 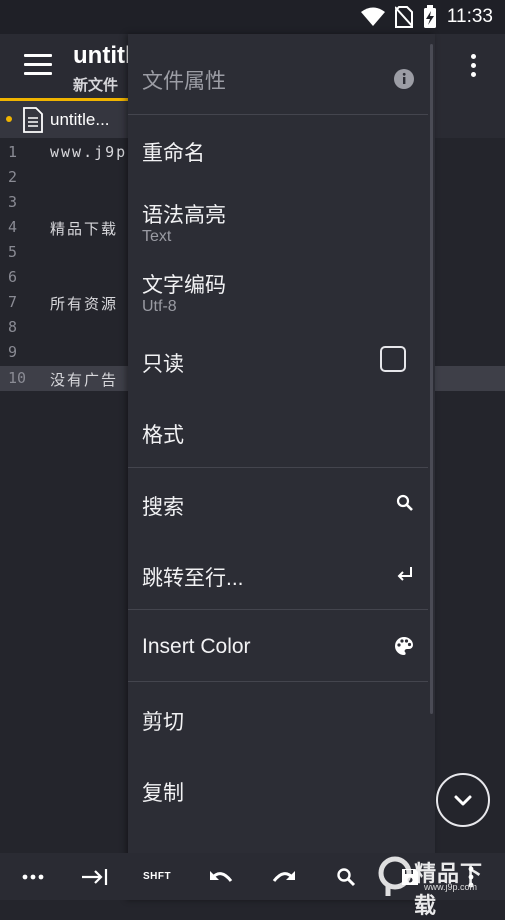 I want to click on menu-item-label: 只读, so click(x=163, y=364).